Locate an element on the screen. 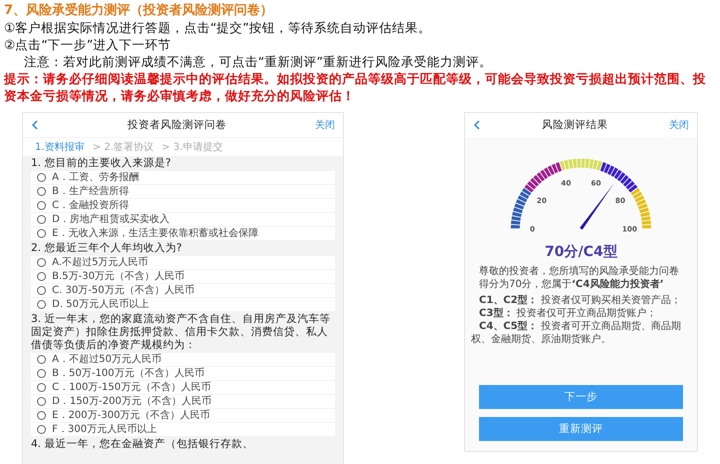 The image size is (720, 464). progress-step: > 2.签署协议 is located at coordinates (123, 147).